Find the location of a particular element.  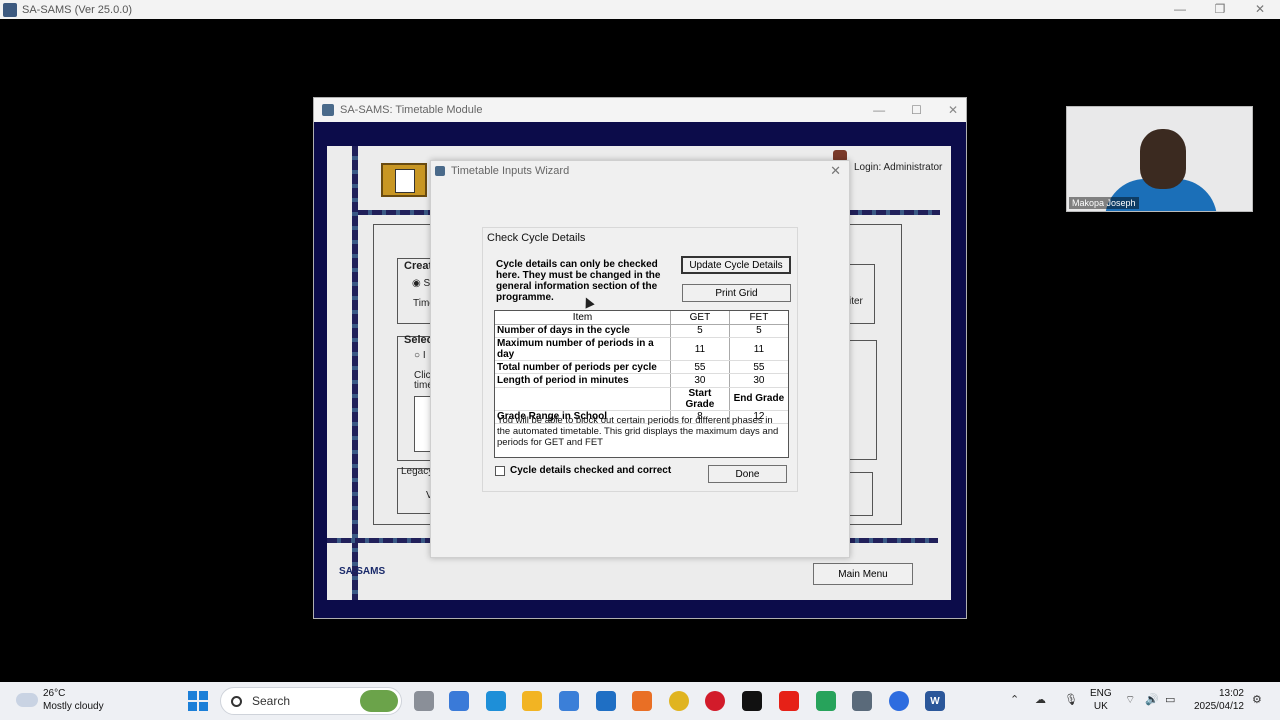

end-grade-header: End Grade is located at coordinates (758, 399).